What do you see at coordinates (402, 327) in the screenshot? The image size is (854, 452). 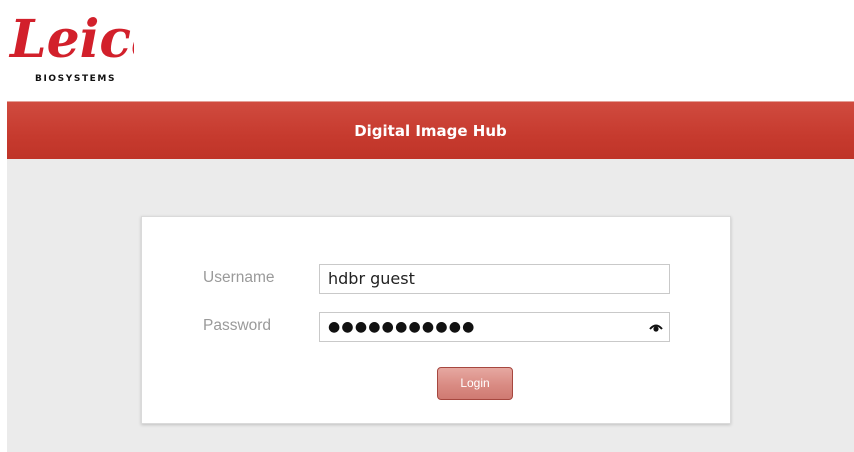 I see `password-value: ●●●●●●●●●●●` at bounding box center [402, 327].